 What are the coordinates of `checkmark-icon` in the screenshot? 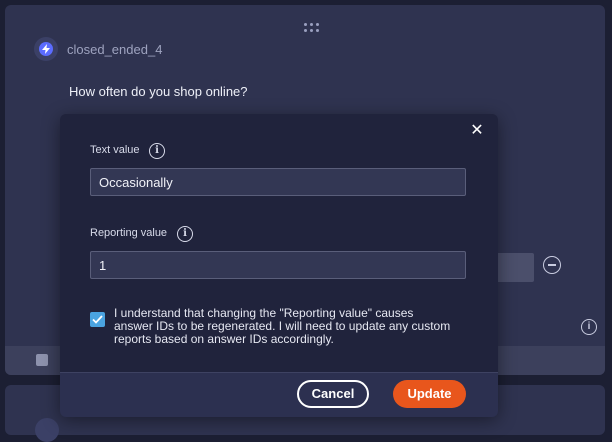 It's located at (97, 319).